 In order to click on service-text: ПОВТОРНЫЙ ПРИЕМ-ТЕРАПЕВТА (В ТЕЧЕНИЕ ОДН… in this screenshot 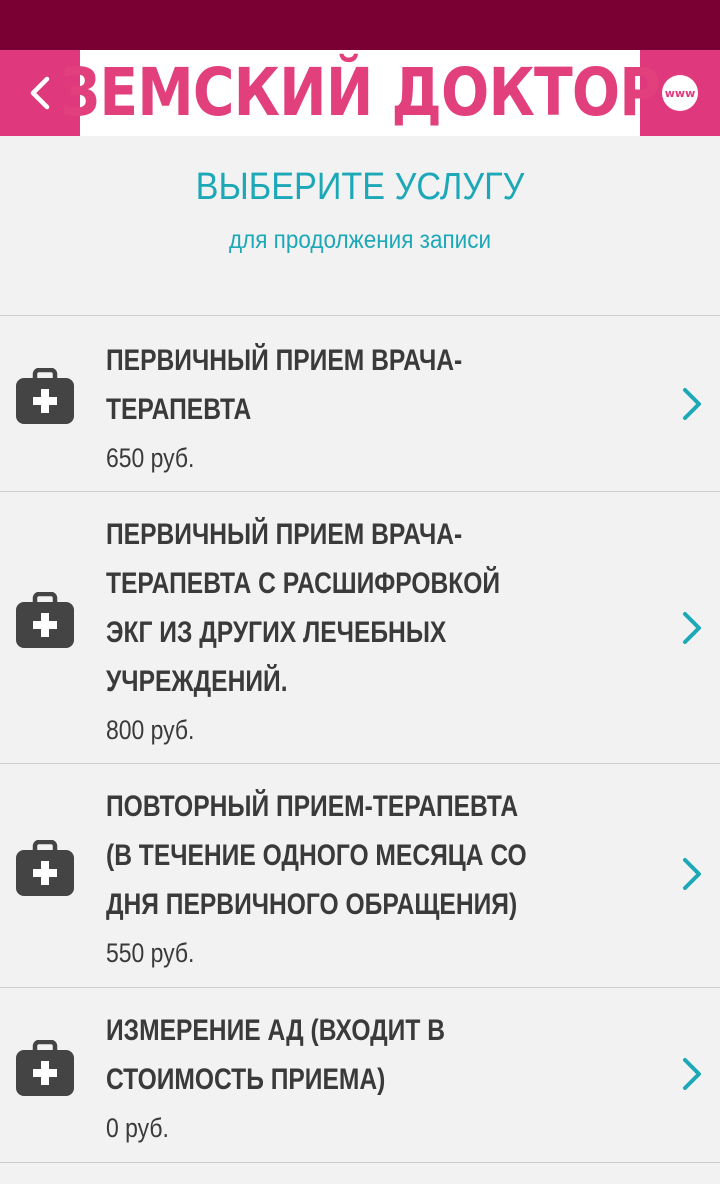, I will do `click(366, 879)`.